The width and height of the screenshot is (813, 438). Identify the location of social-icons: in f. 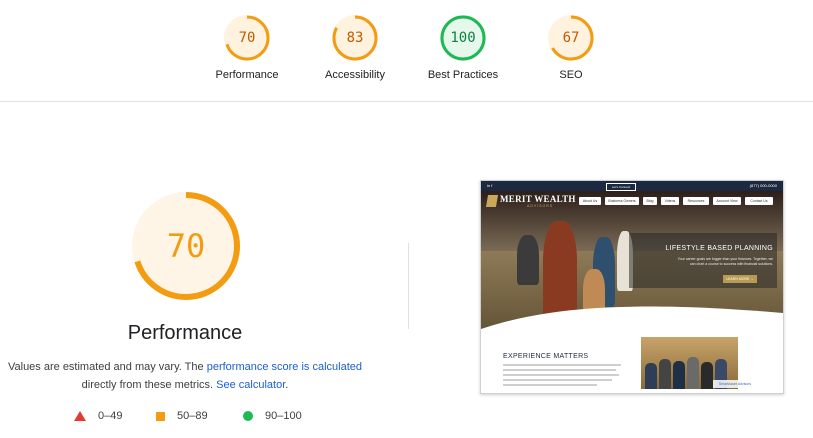
(490, 185).